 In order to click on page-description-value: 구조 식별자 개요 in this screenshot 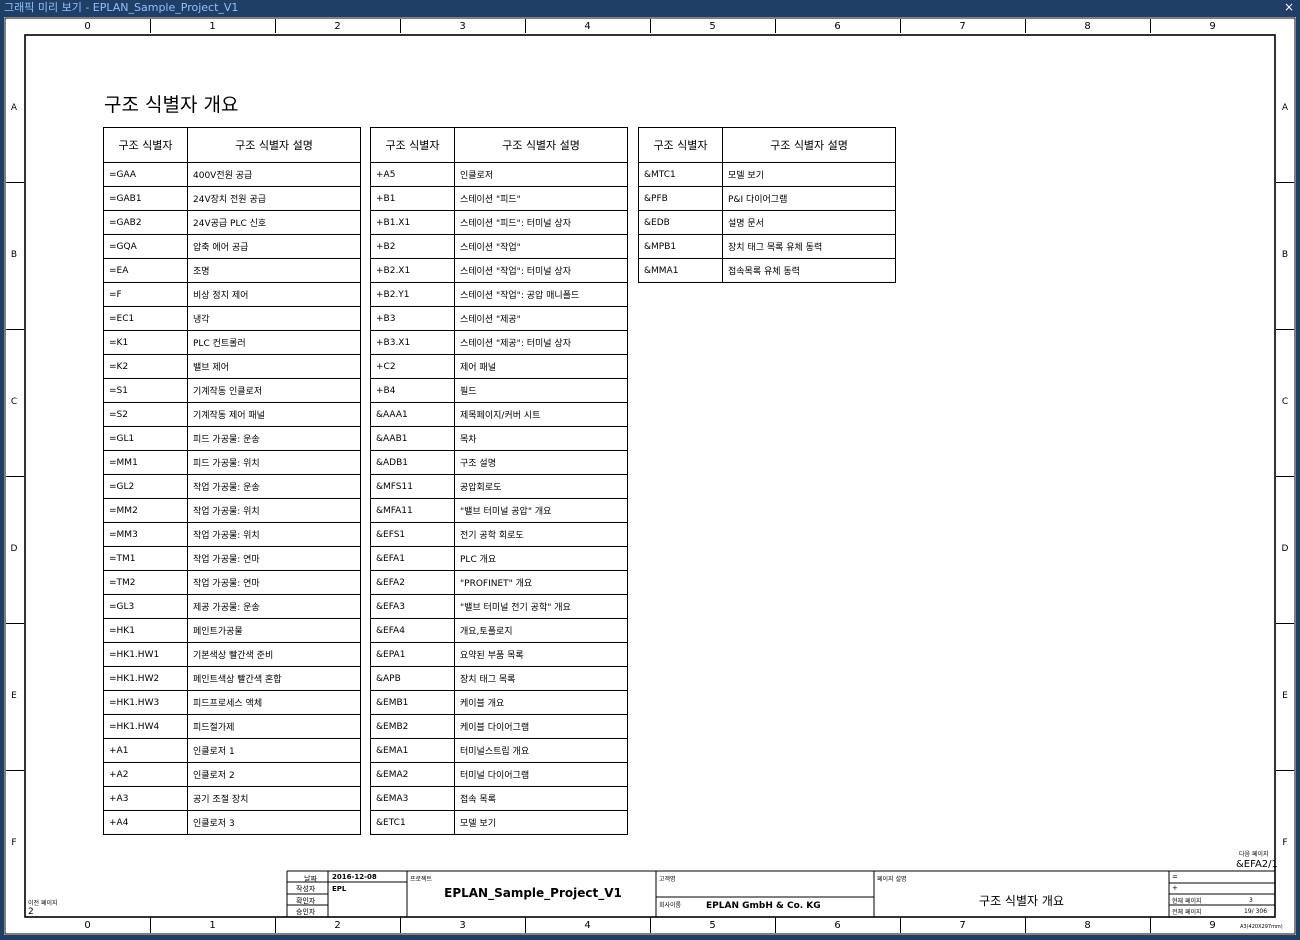, I will do `click(1021, 901)`.